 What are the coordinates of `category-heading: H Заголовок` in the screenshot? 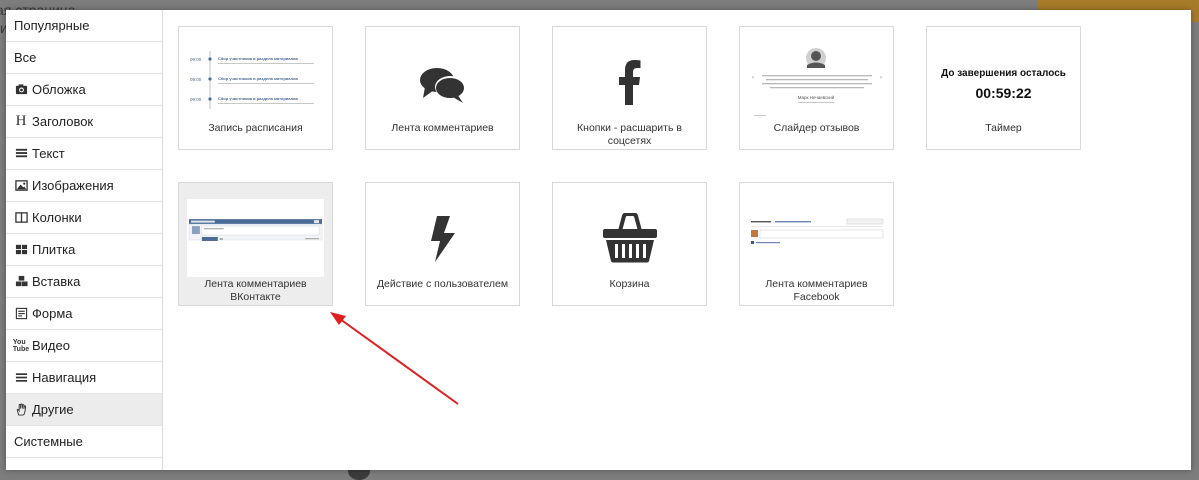 It's located at (84, 122).